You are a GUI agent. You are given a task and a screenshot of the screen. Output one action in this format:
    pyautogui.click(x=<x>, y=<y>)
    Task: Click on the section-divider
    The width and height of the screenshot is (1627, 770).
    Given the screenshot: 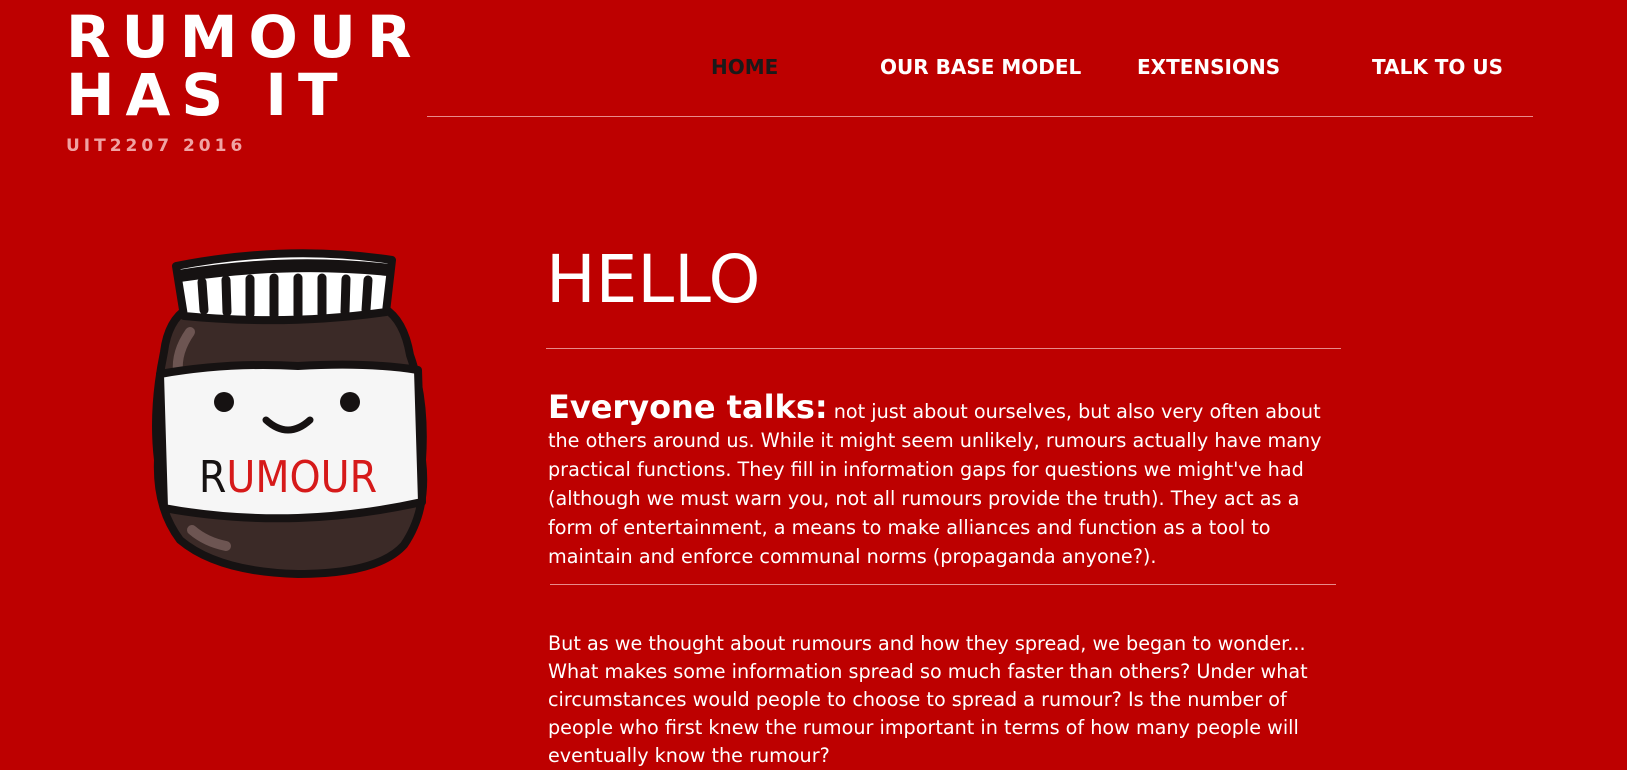 What is the action you would take?
    pyautogui.click(x=943, y=584)
    